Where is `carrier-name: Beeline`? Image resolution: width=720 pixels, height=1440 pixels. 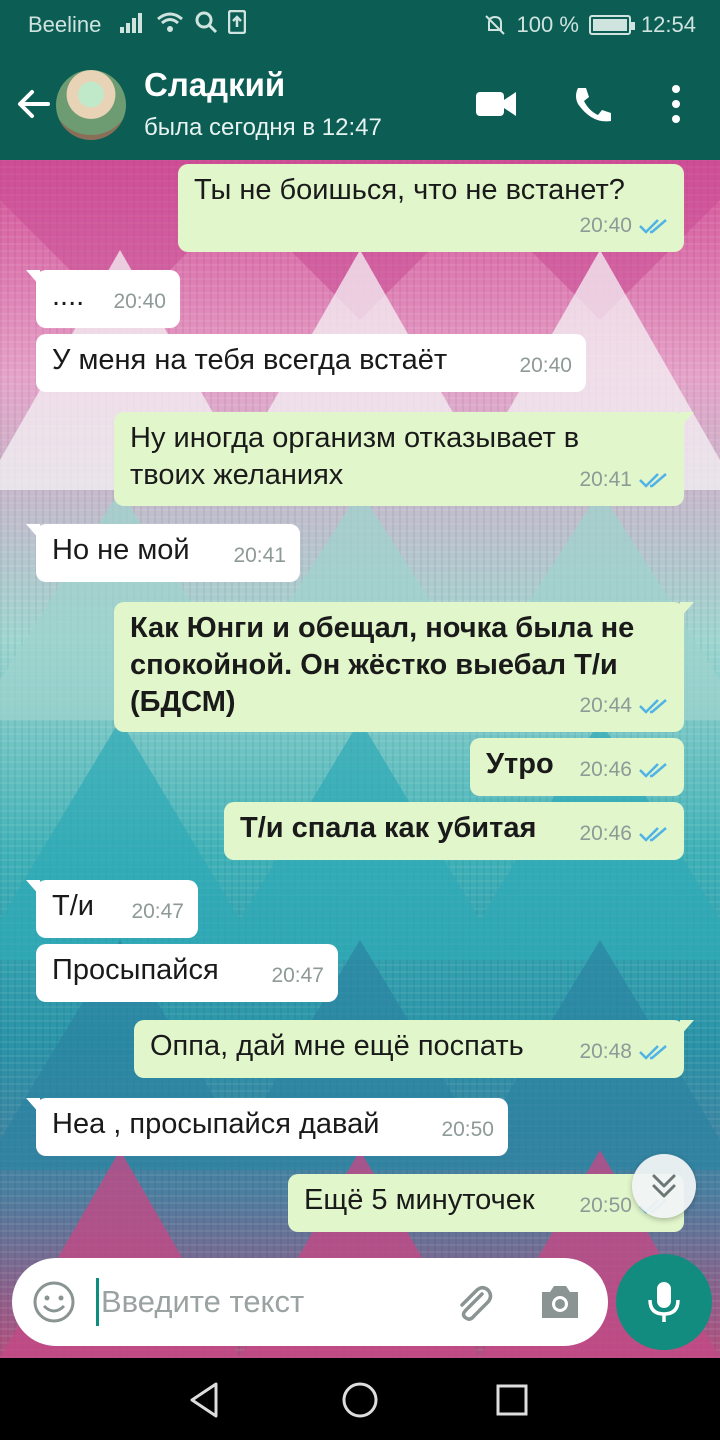 carrier-name: Beeline is located at coordinates (65, 24).